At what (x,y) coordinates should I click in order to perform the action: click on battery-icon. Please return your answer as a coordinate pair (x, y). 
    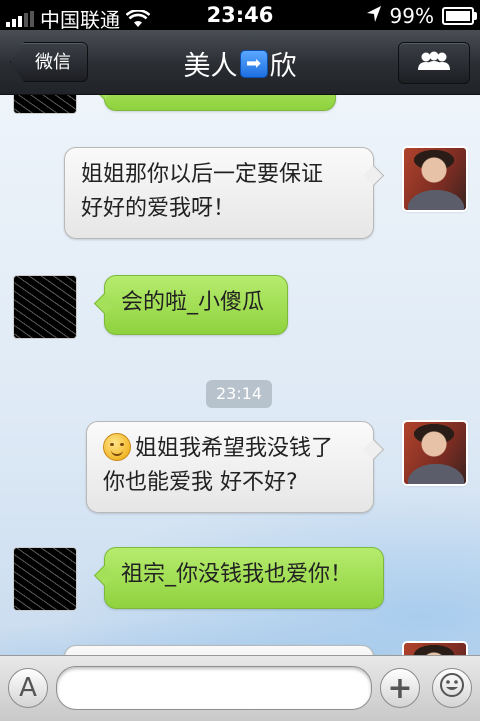
    Looking at the image, I should click on (459, 16).